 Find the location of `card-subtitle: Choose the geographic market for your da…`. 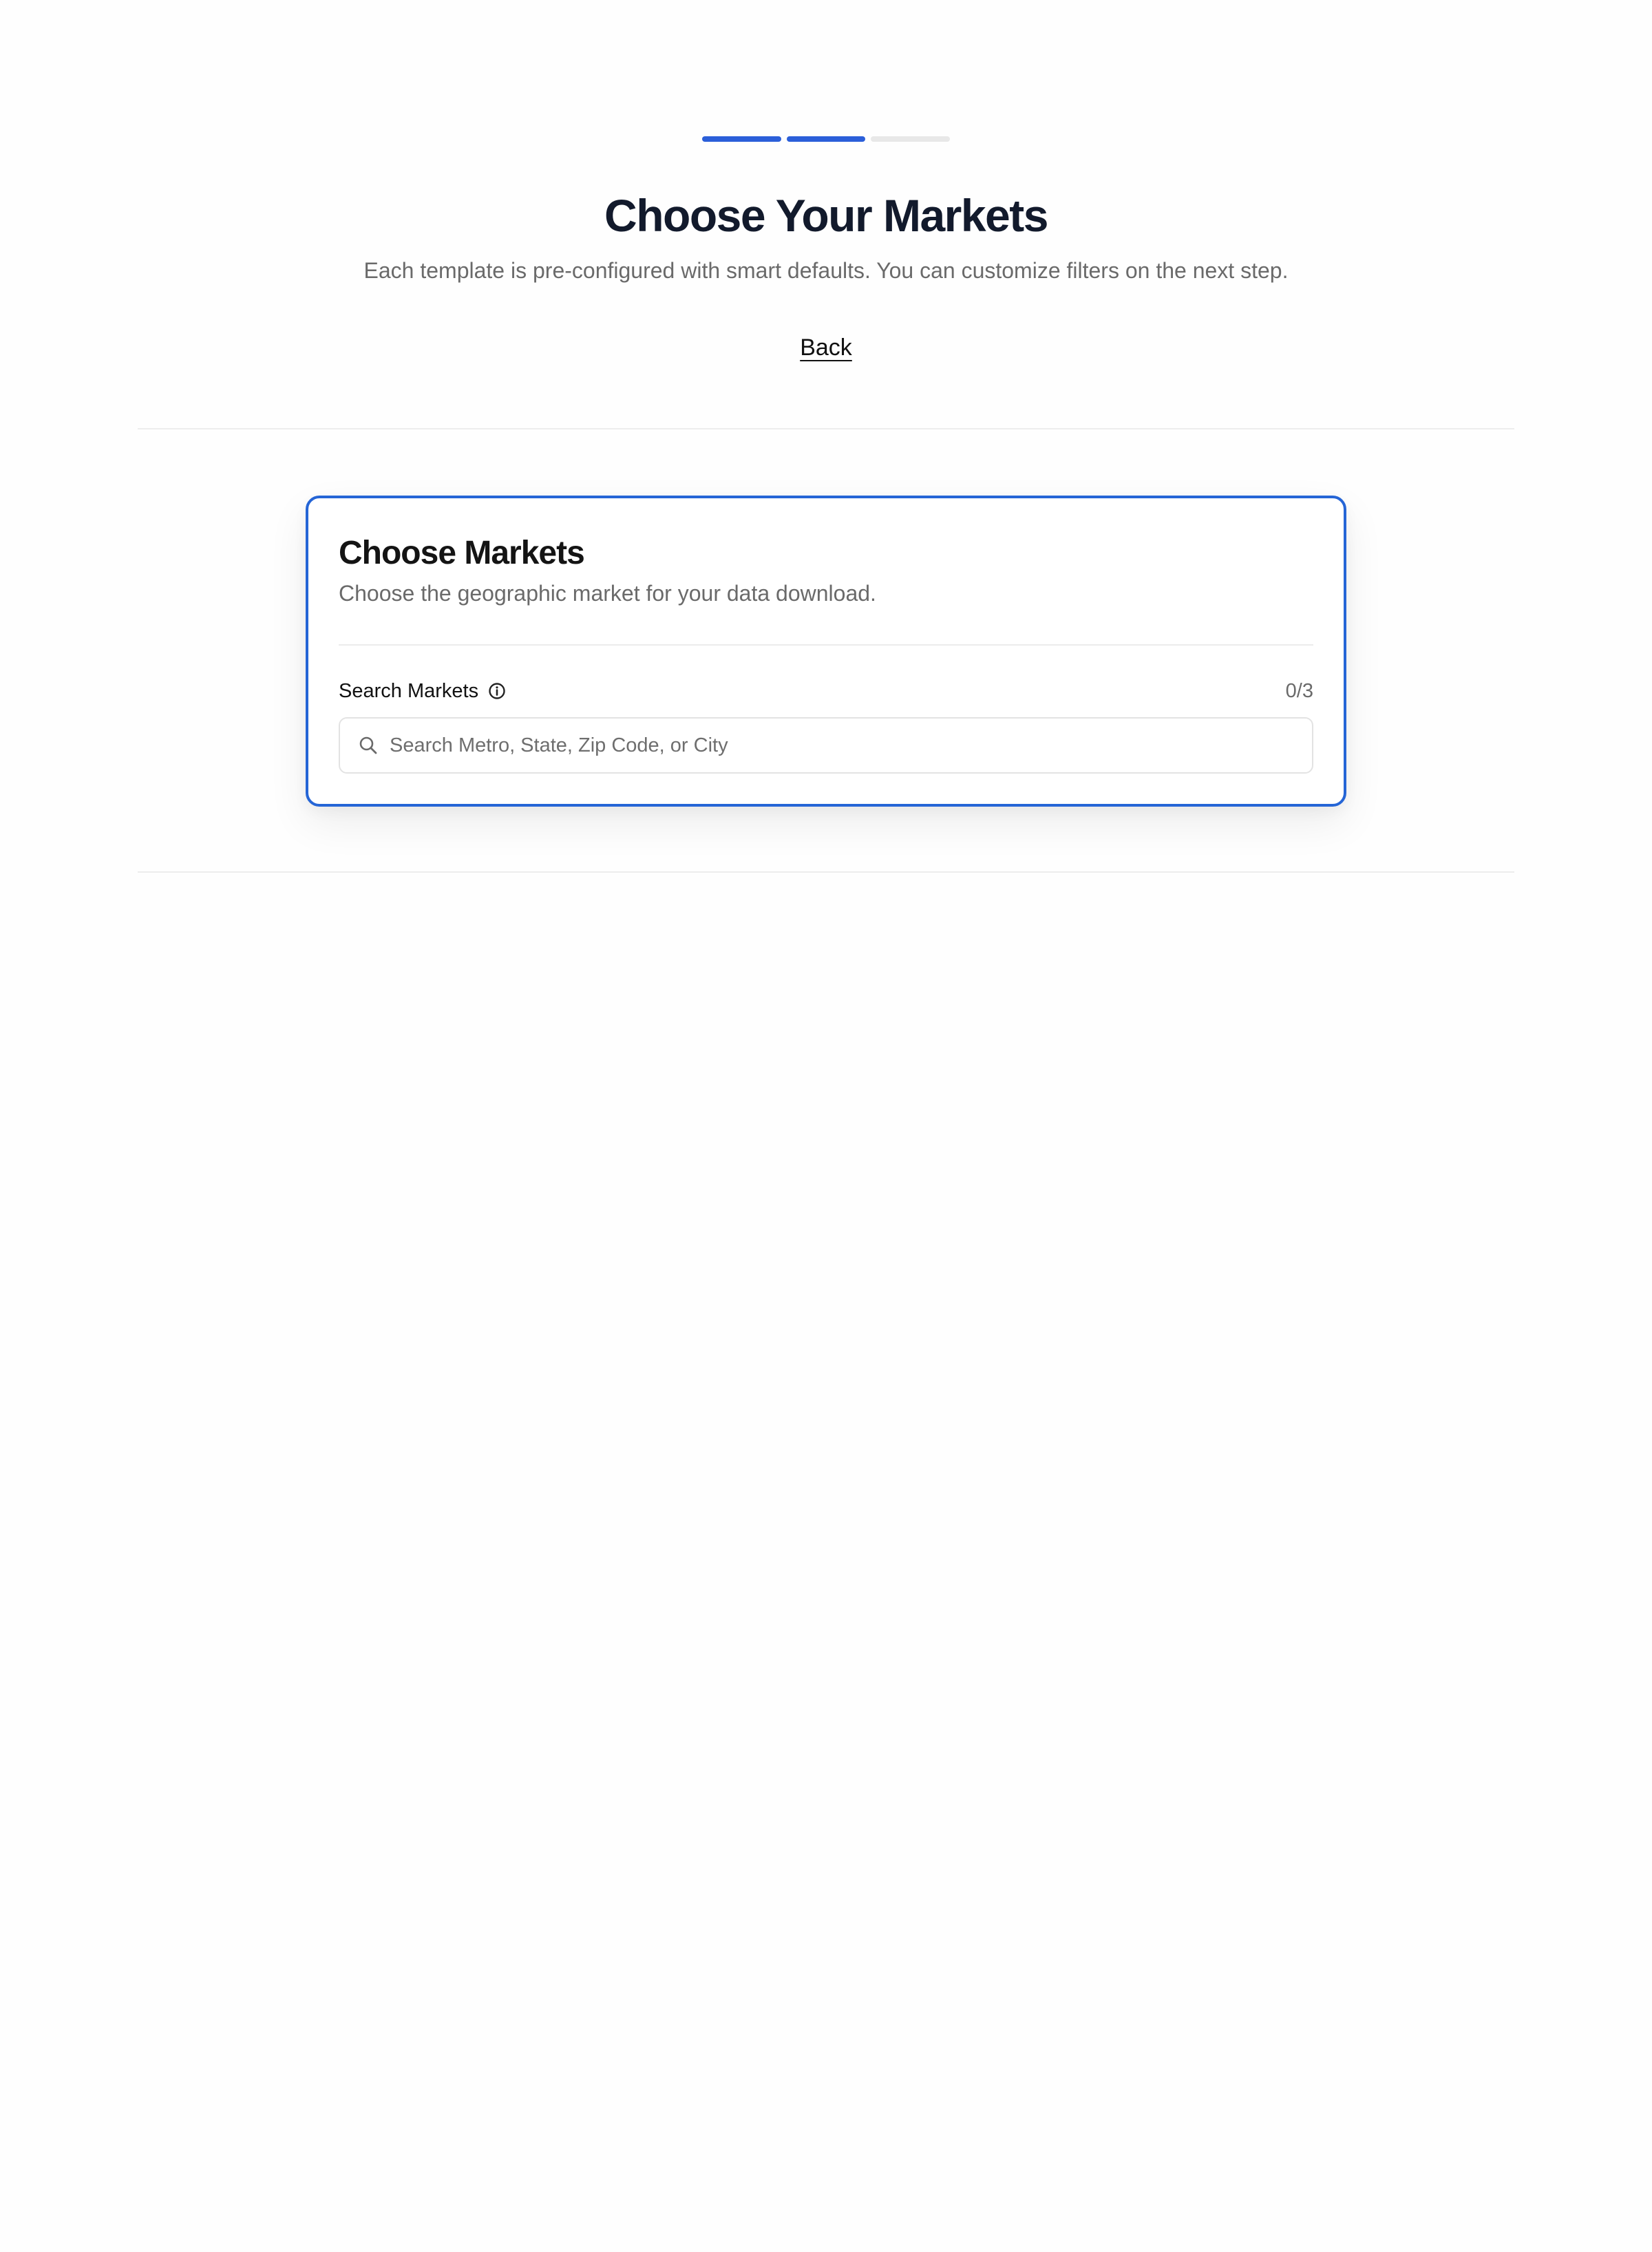

card-subtitle: Choose the geographic market for your da… is located at coordinates (607, 594).